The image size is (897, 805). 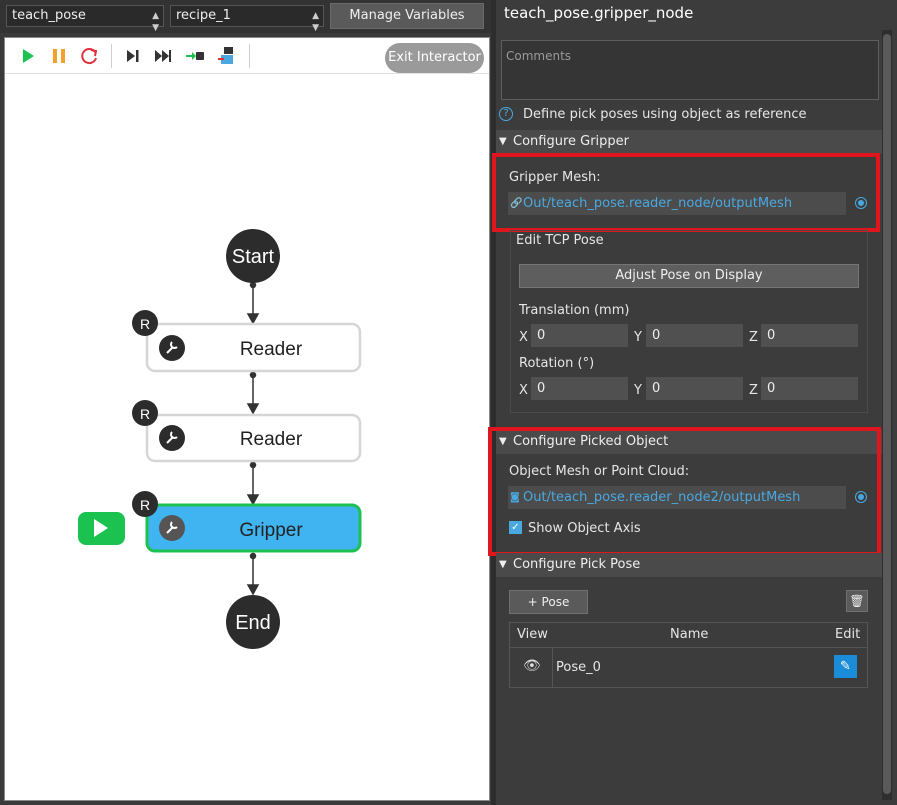 What do you see at coordinates (690, 70) in the screenshot?
I see `comments-field: Comments` at bounding box center [690, 70].